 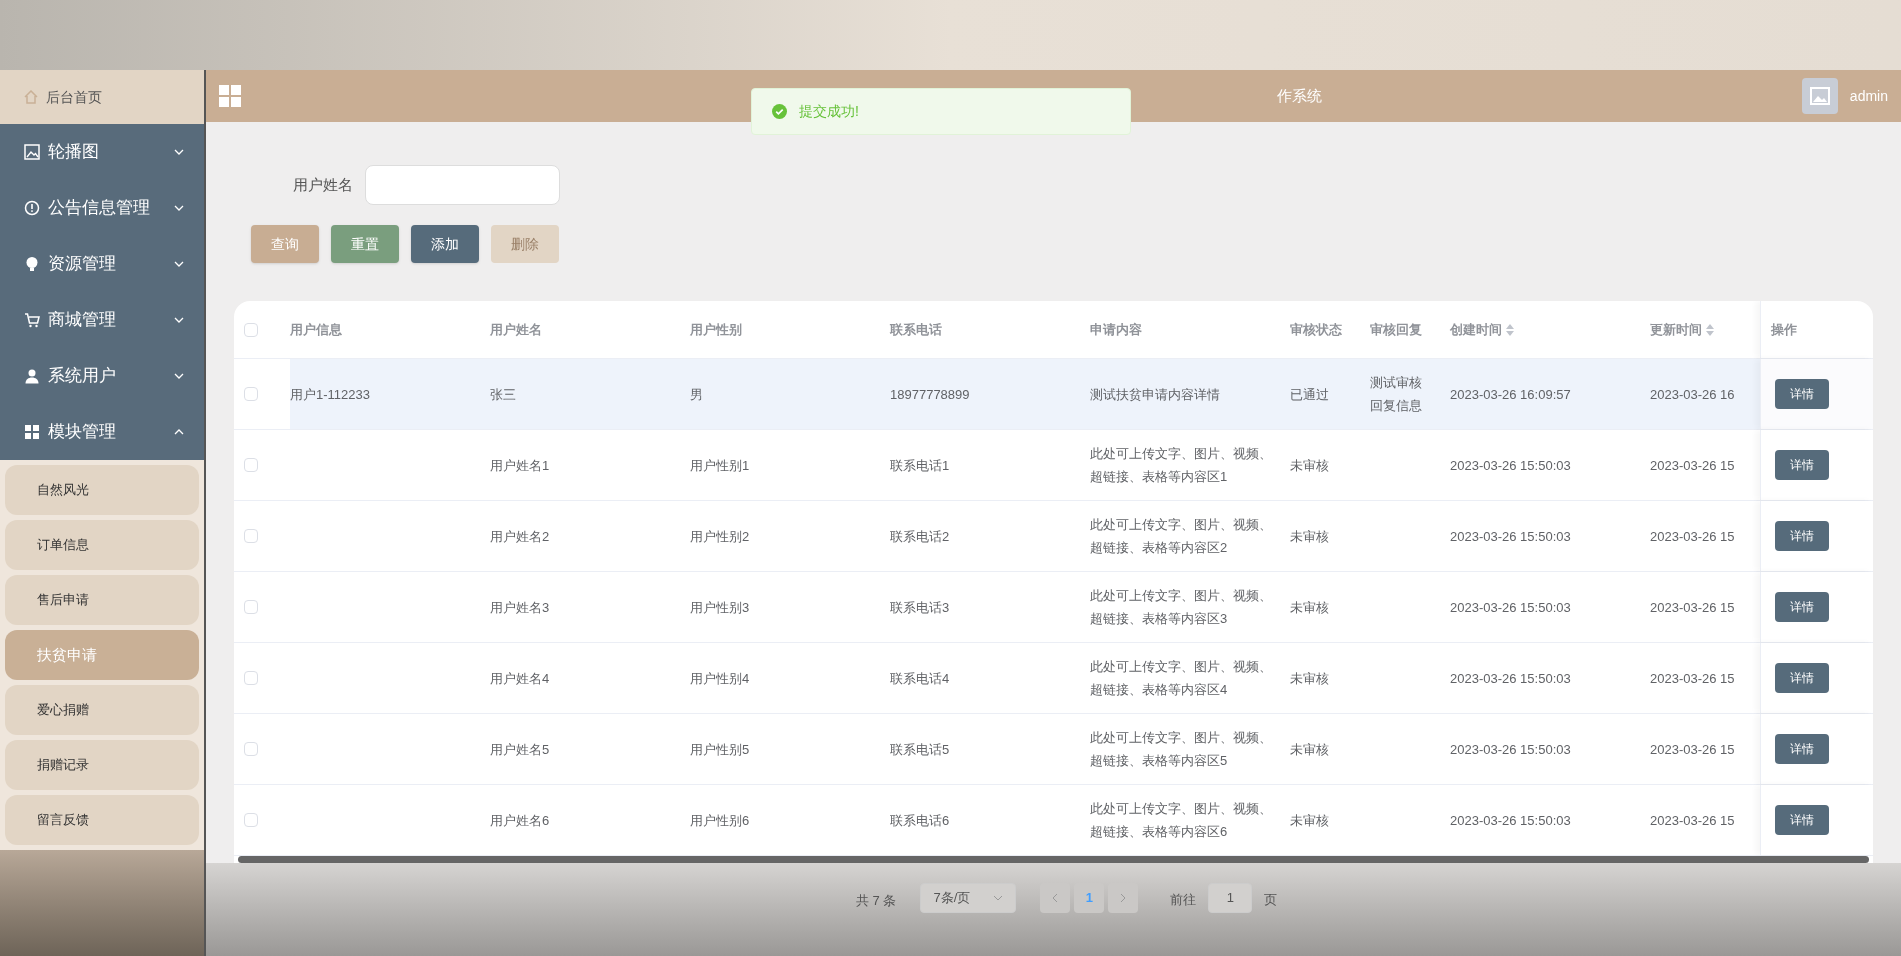 I want to click on submenu-item: 售后申请, so click(x=102, y=600).